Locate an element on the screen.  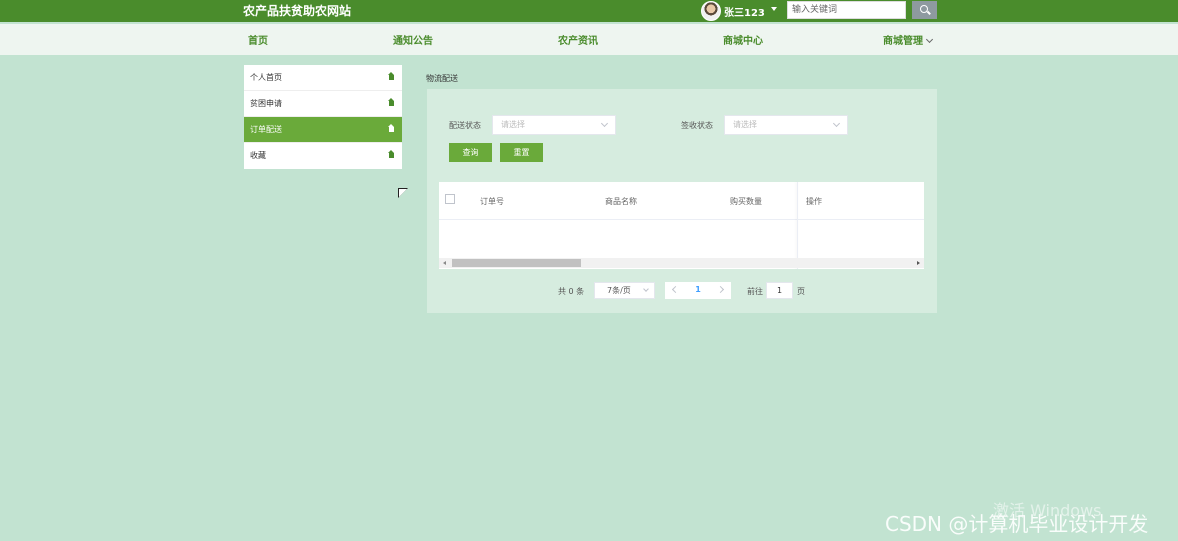
delivery-status-label: 配送状态 is located at coordinates (465, 125).